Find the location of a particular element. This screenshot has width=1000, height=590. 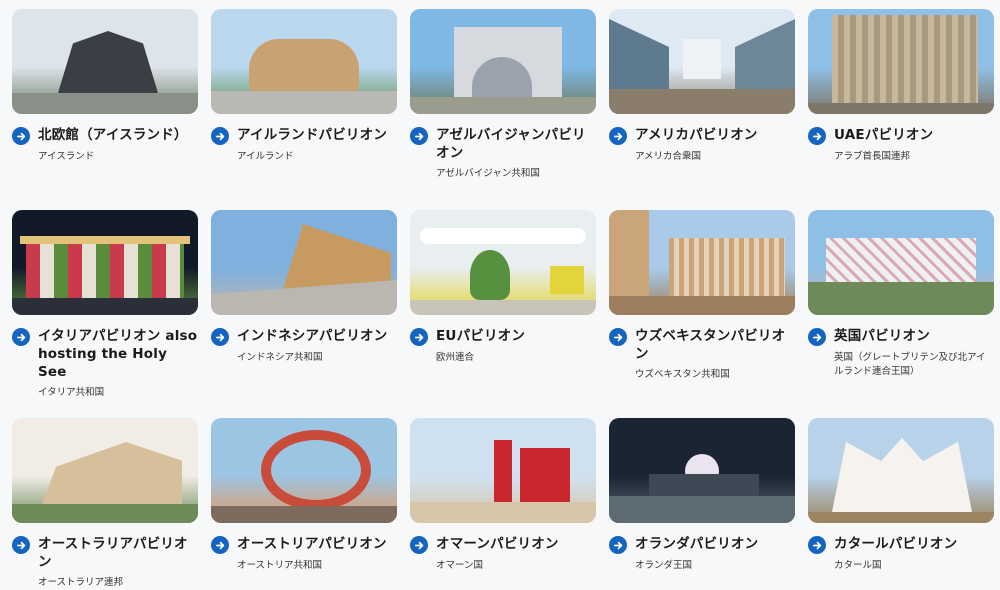

pavilion-title-row: アイルランドパビリオン is located at coordinates (304, 135).